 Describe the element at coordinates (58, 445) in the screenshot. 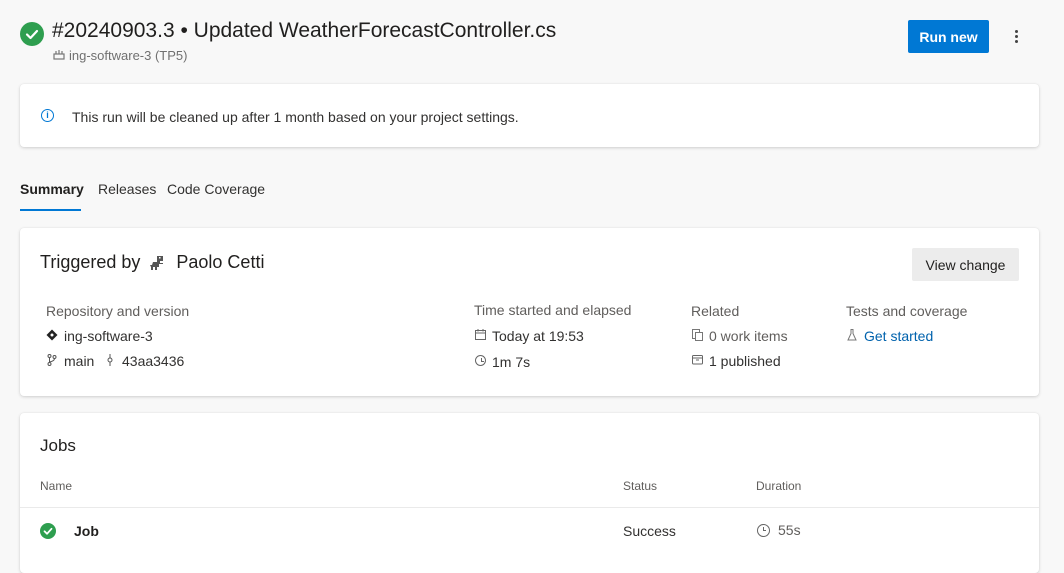

I see `jobs-title: Jobs` at that location.